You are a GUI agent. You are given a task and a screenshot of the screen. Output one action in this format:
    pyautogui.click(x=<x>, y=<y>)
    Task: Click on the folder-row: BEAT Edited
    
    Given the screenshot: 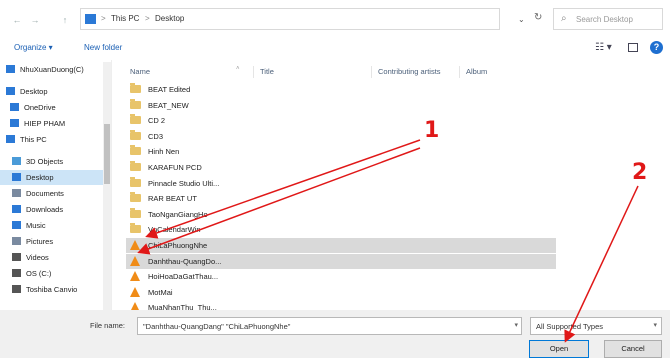 What is the action you would take?
    pyautogui.click(x=341, y=89)
    